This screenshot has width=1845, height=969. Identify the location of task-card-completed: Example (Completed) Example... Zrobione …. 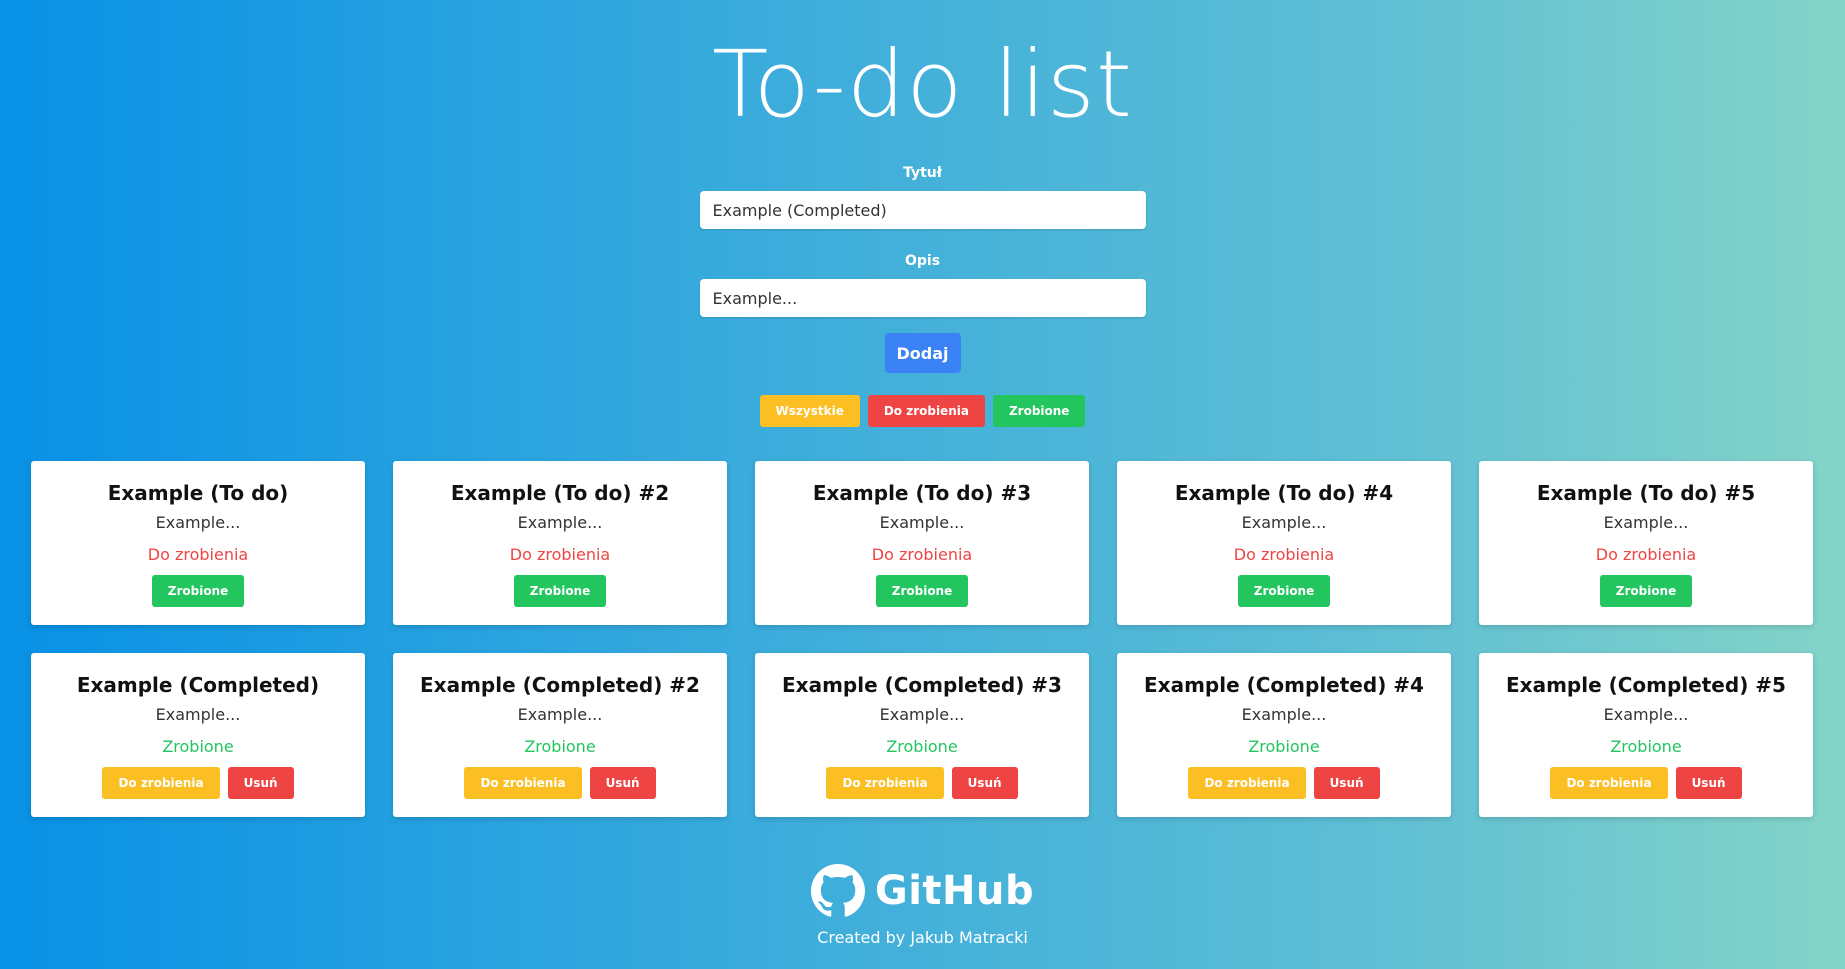
(198, 735).